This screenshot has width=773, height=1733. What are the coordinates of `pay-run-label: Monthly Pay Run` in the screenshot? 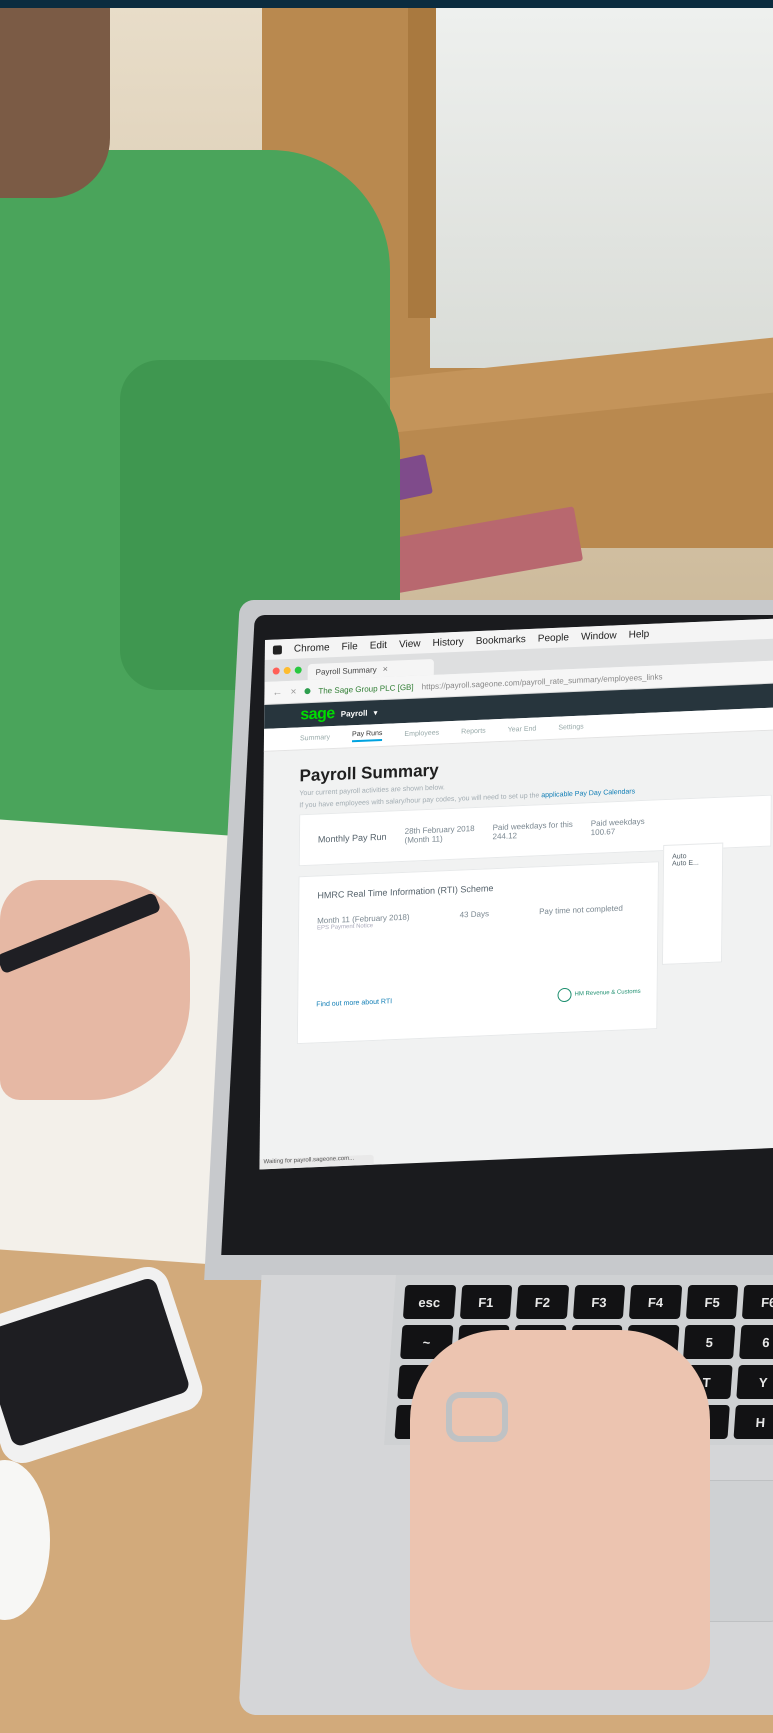 It's located at (352, 838).